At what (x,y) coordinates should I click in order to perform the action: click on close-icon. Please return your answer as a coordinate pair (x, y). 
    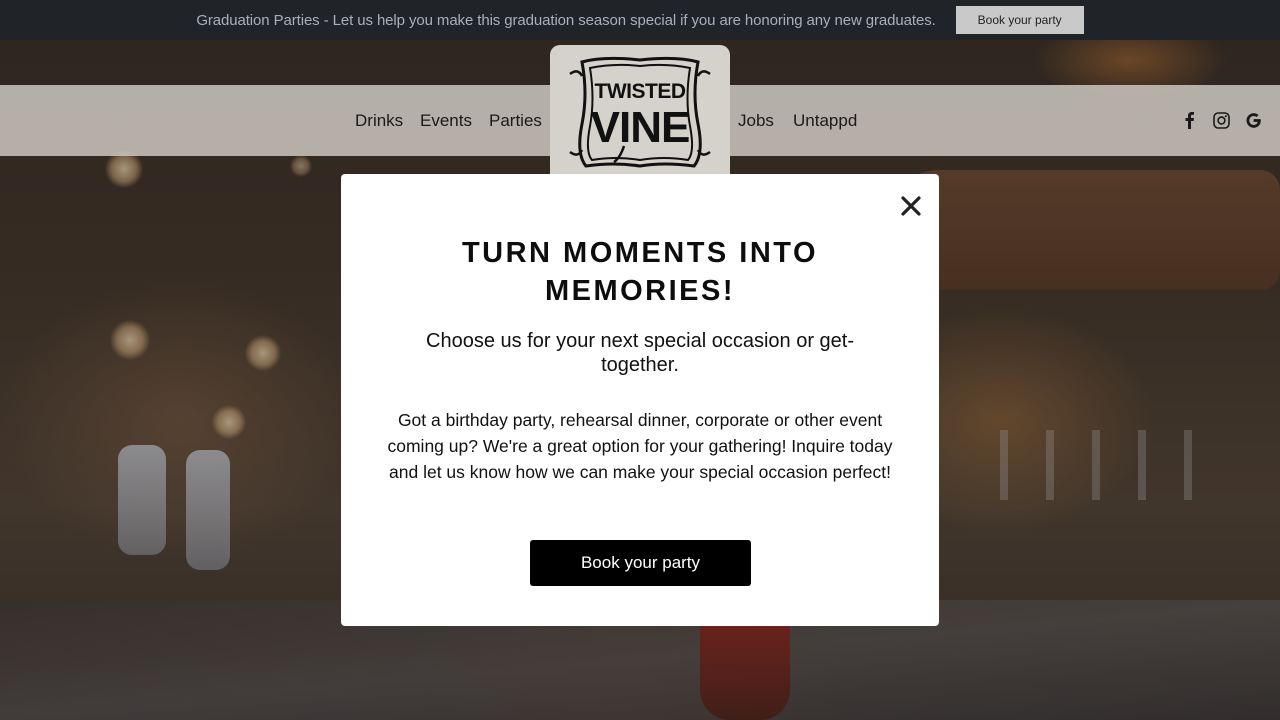
    Looking at the image, I should click on (911, 206).